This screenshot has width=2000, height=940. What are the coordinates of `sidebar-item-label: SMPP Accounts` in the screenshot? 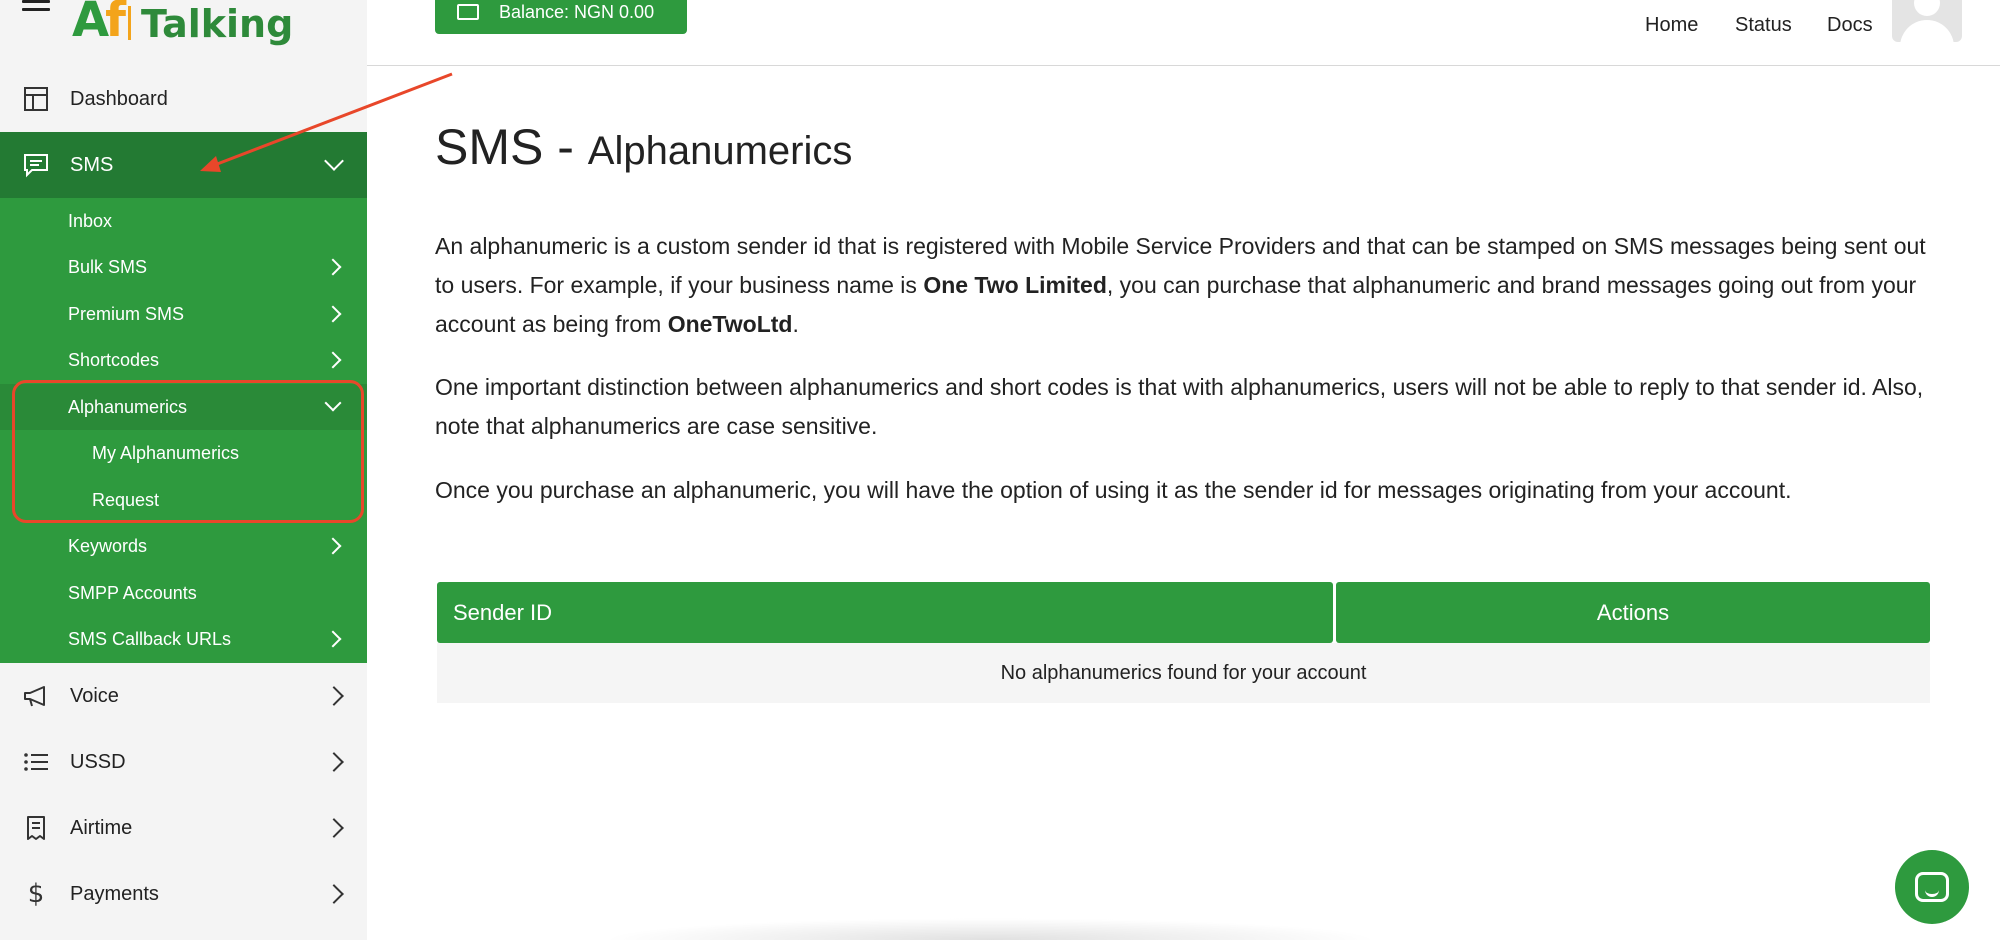 It's located at (132, 592).